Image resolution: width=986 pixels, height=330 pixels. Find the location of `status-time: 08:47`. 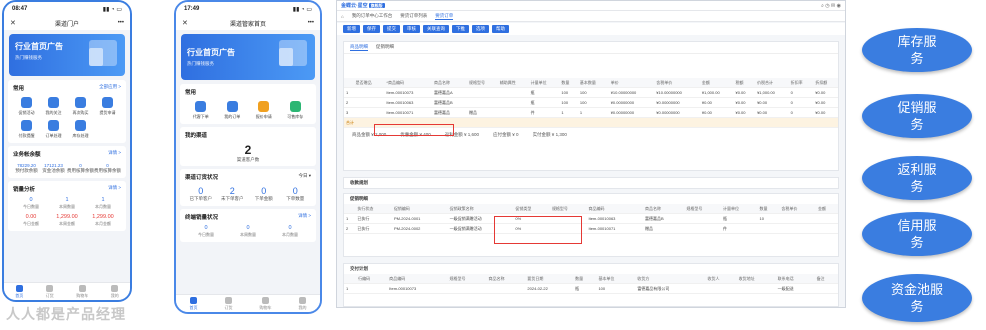

status-time: 08:47 is located at coordinates (20, 9).